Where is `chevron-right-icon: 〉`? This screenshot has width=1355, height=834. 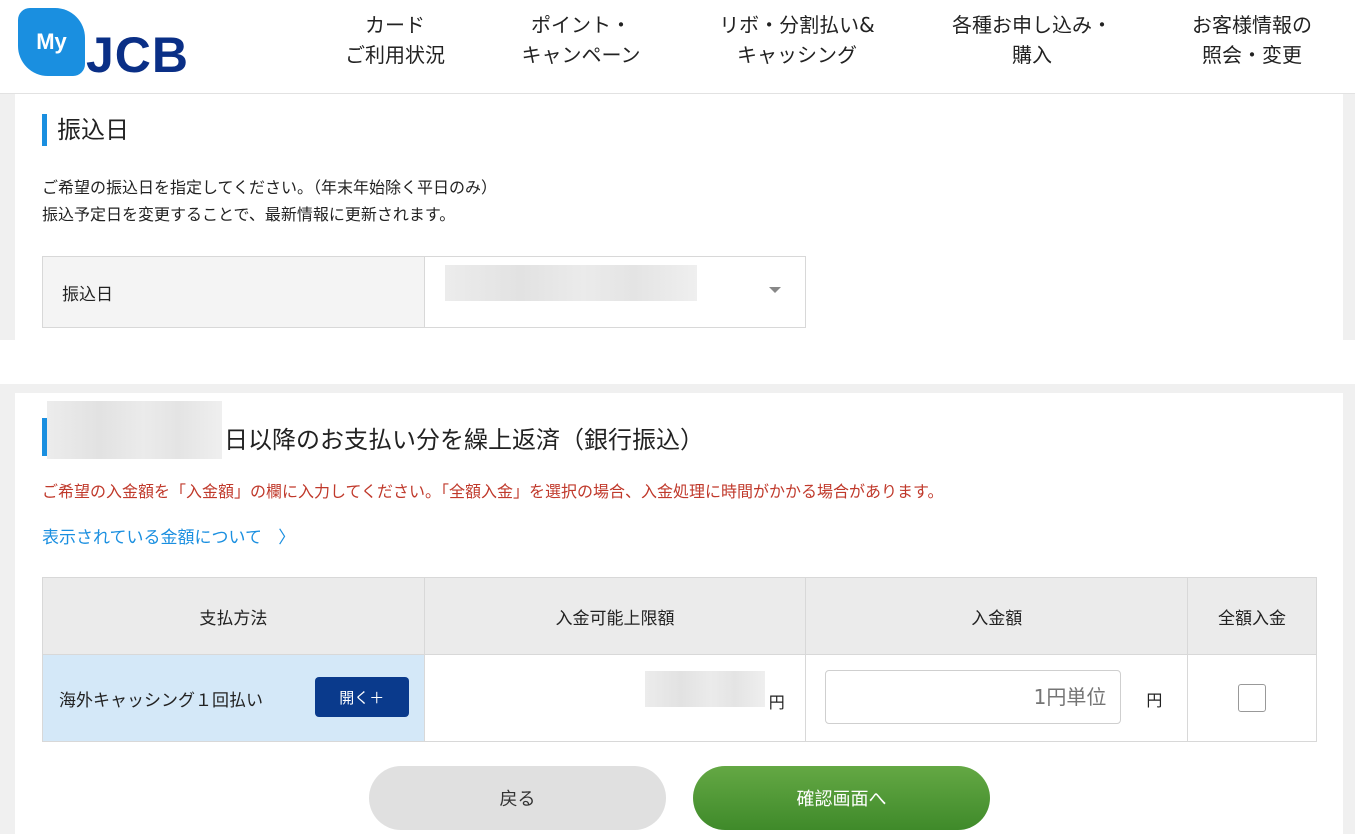 chevron-right-icon: 〉 is located at coordinates (281, 538).